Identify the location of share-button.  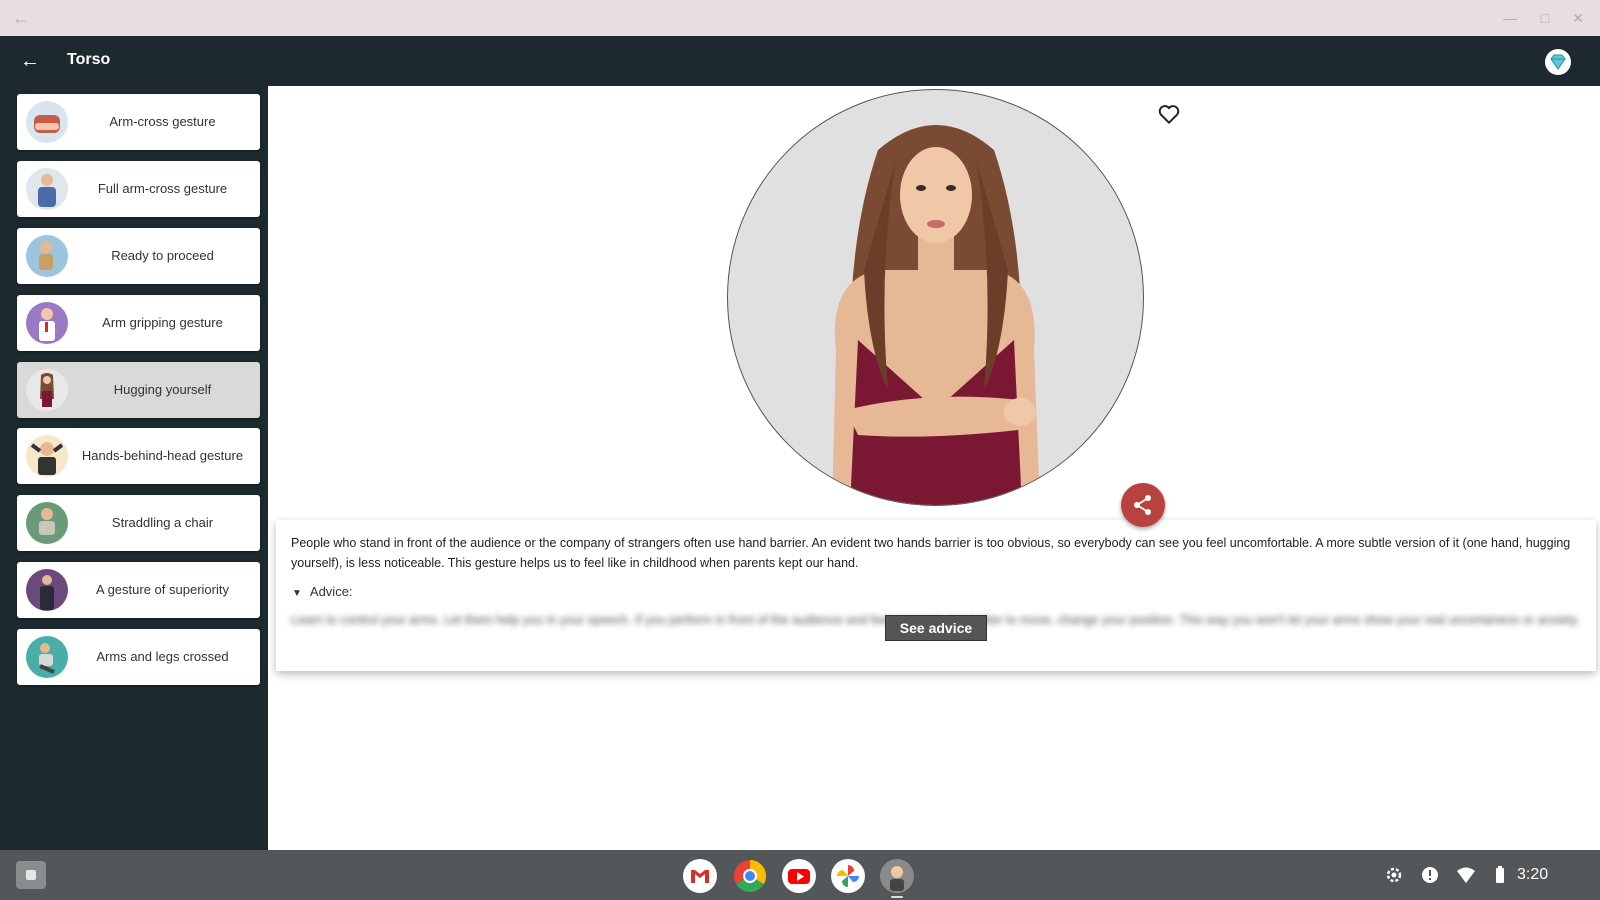
(1143, 505).